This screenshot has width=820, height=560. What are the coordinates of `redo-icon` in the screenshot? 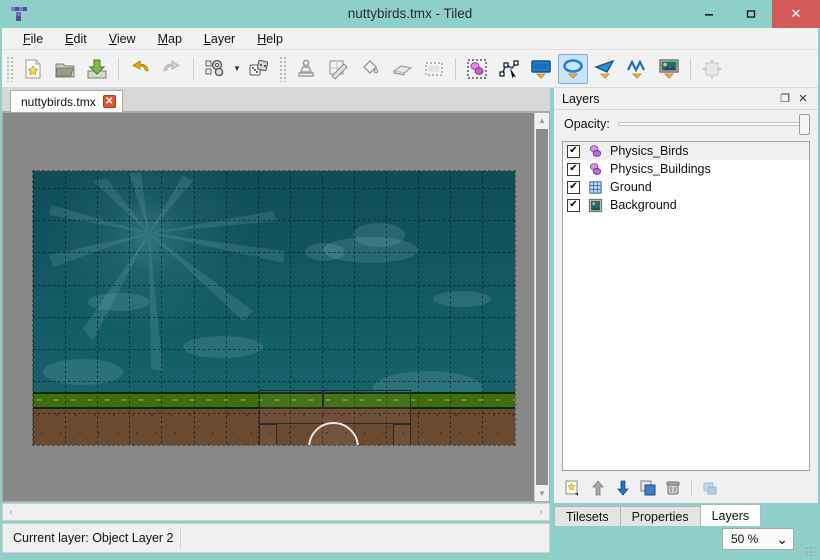 It's located at (172, 69).